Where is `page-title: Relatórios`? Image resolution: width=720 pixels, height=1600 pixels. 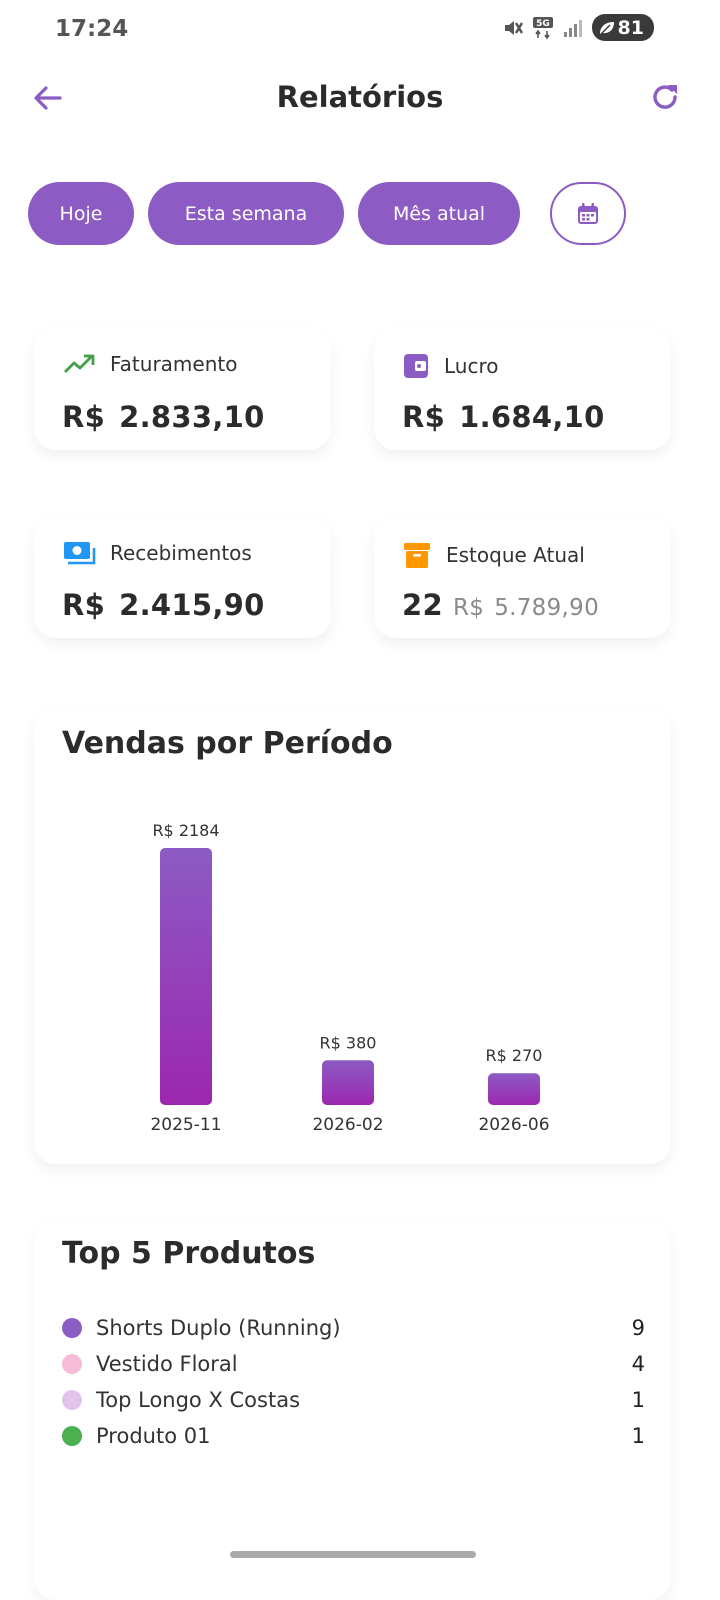 page-title: Relatórios is located at coordinates (360, 97).